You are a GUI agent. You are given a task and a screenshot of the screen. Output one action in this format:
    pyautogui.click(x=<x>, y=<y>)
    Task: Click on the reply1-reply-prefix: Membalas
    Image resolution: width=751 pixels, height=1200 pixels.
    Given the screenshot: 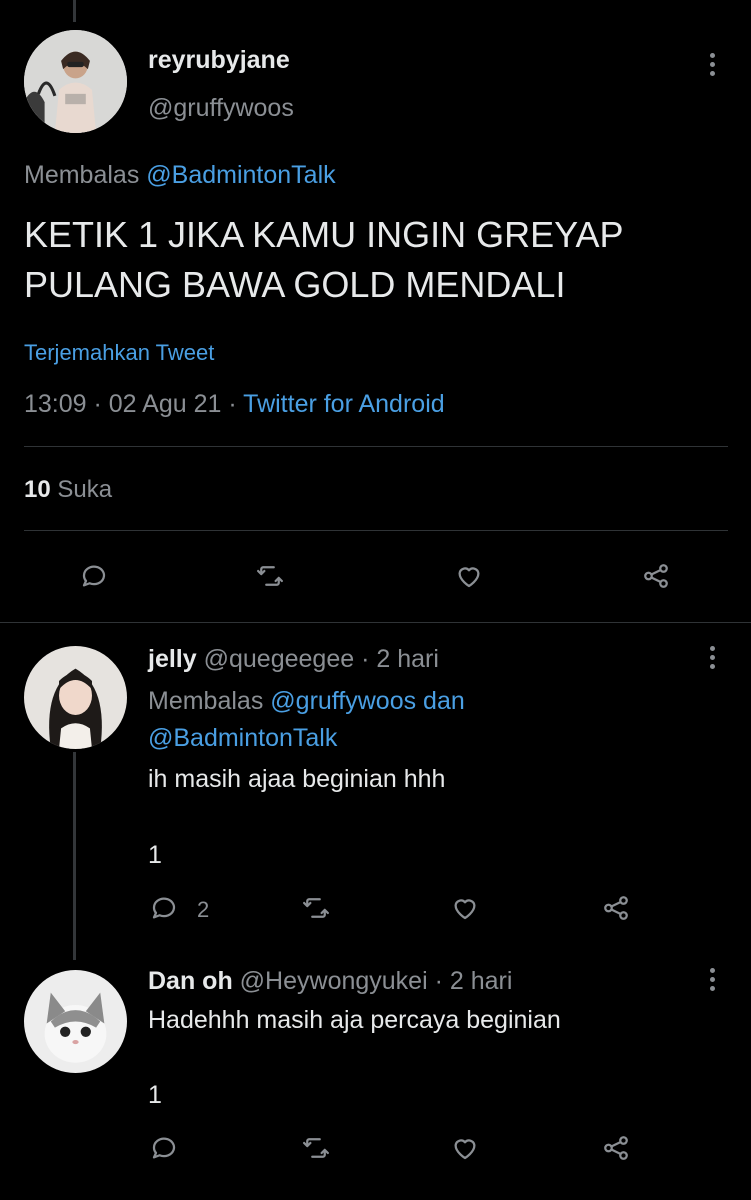 What is the action you would take?
    pyautogui.click(x=206, y=701)
    